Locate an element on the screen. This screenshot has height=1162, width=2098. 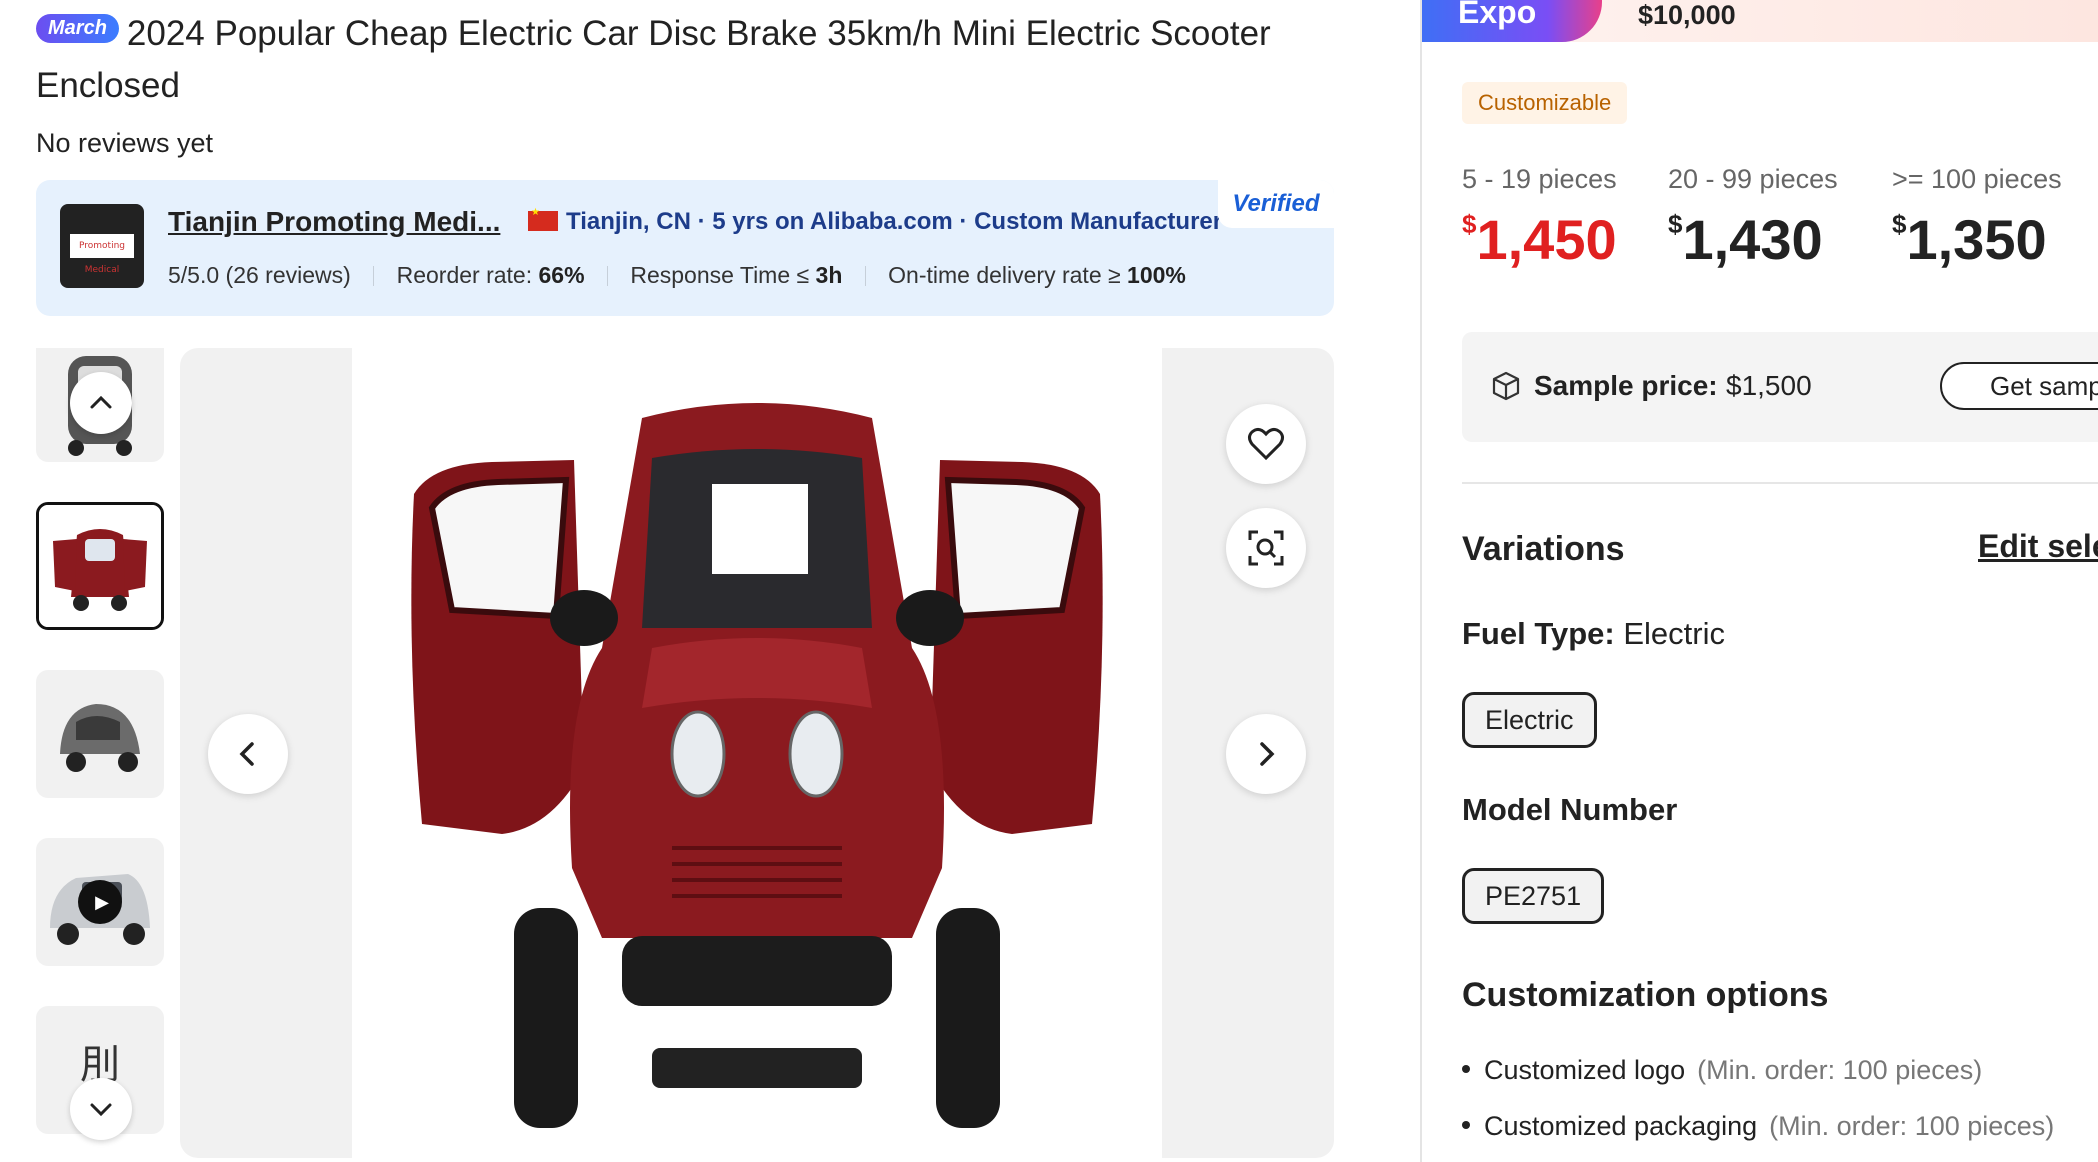
box-icon is located at coordinates (1506, 386).